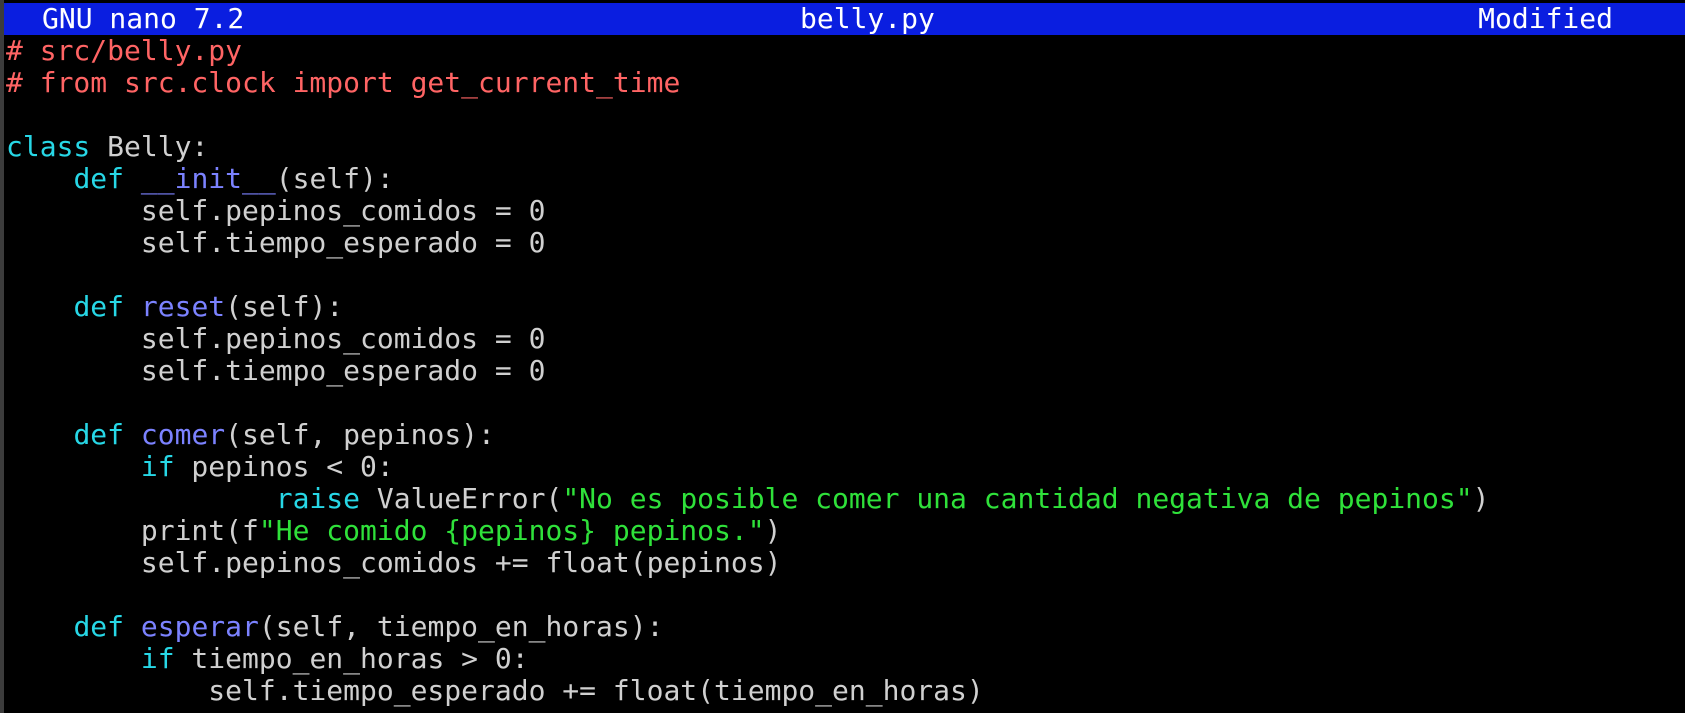 The width and height of the screenshot is (1685, 713). I want to click on keyword-token: class, so click(48, 147).